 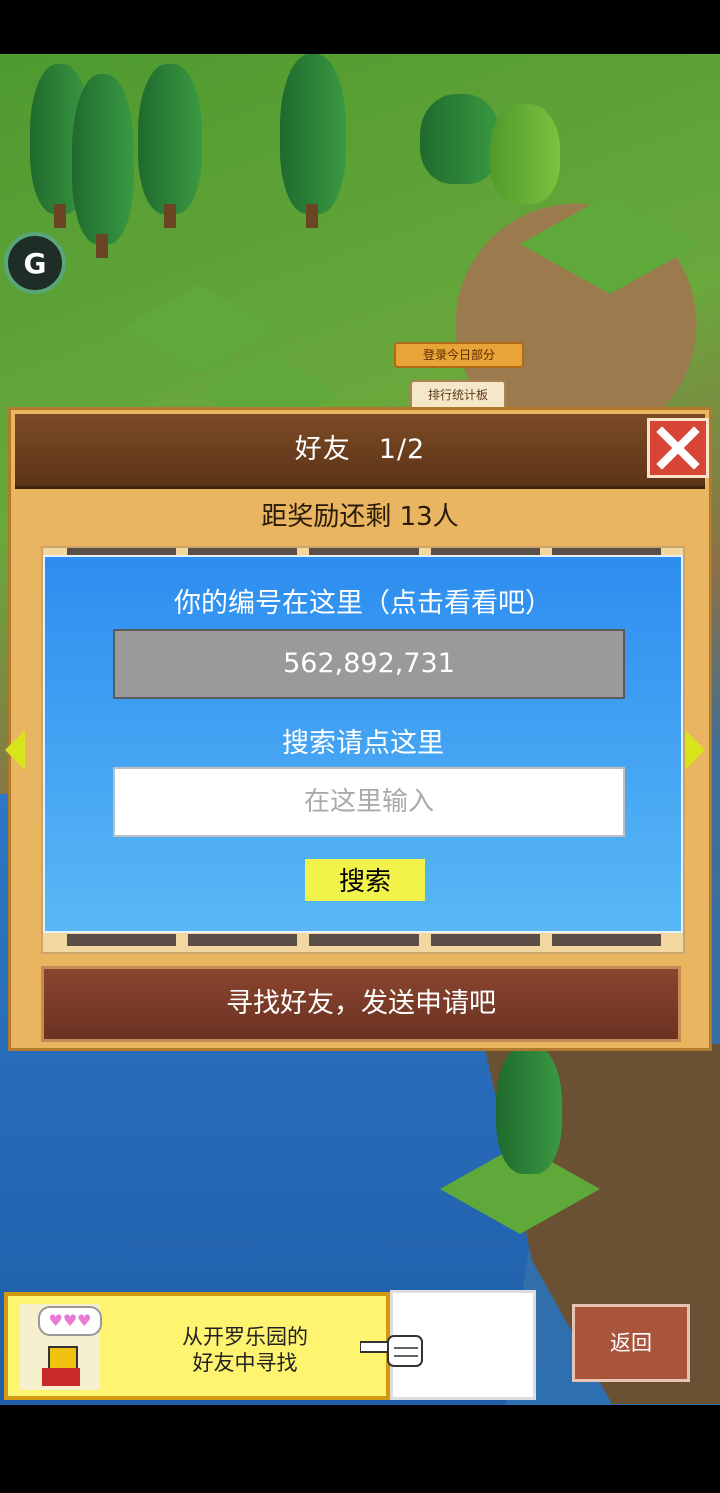 I want to click on status-bar, so click(x=360, y=27).